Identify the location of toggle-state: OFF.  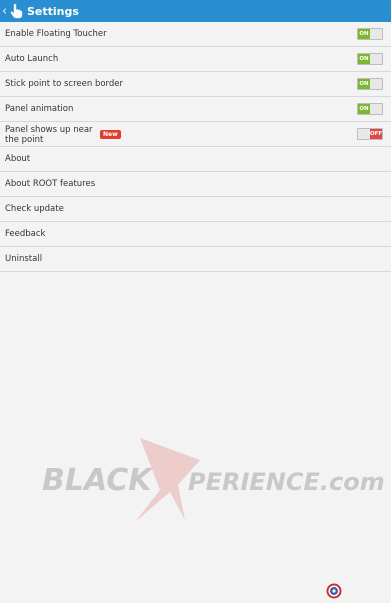
(376, 134).